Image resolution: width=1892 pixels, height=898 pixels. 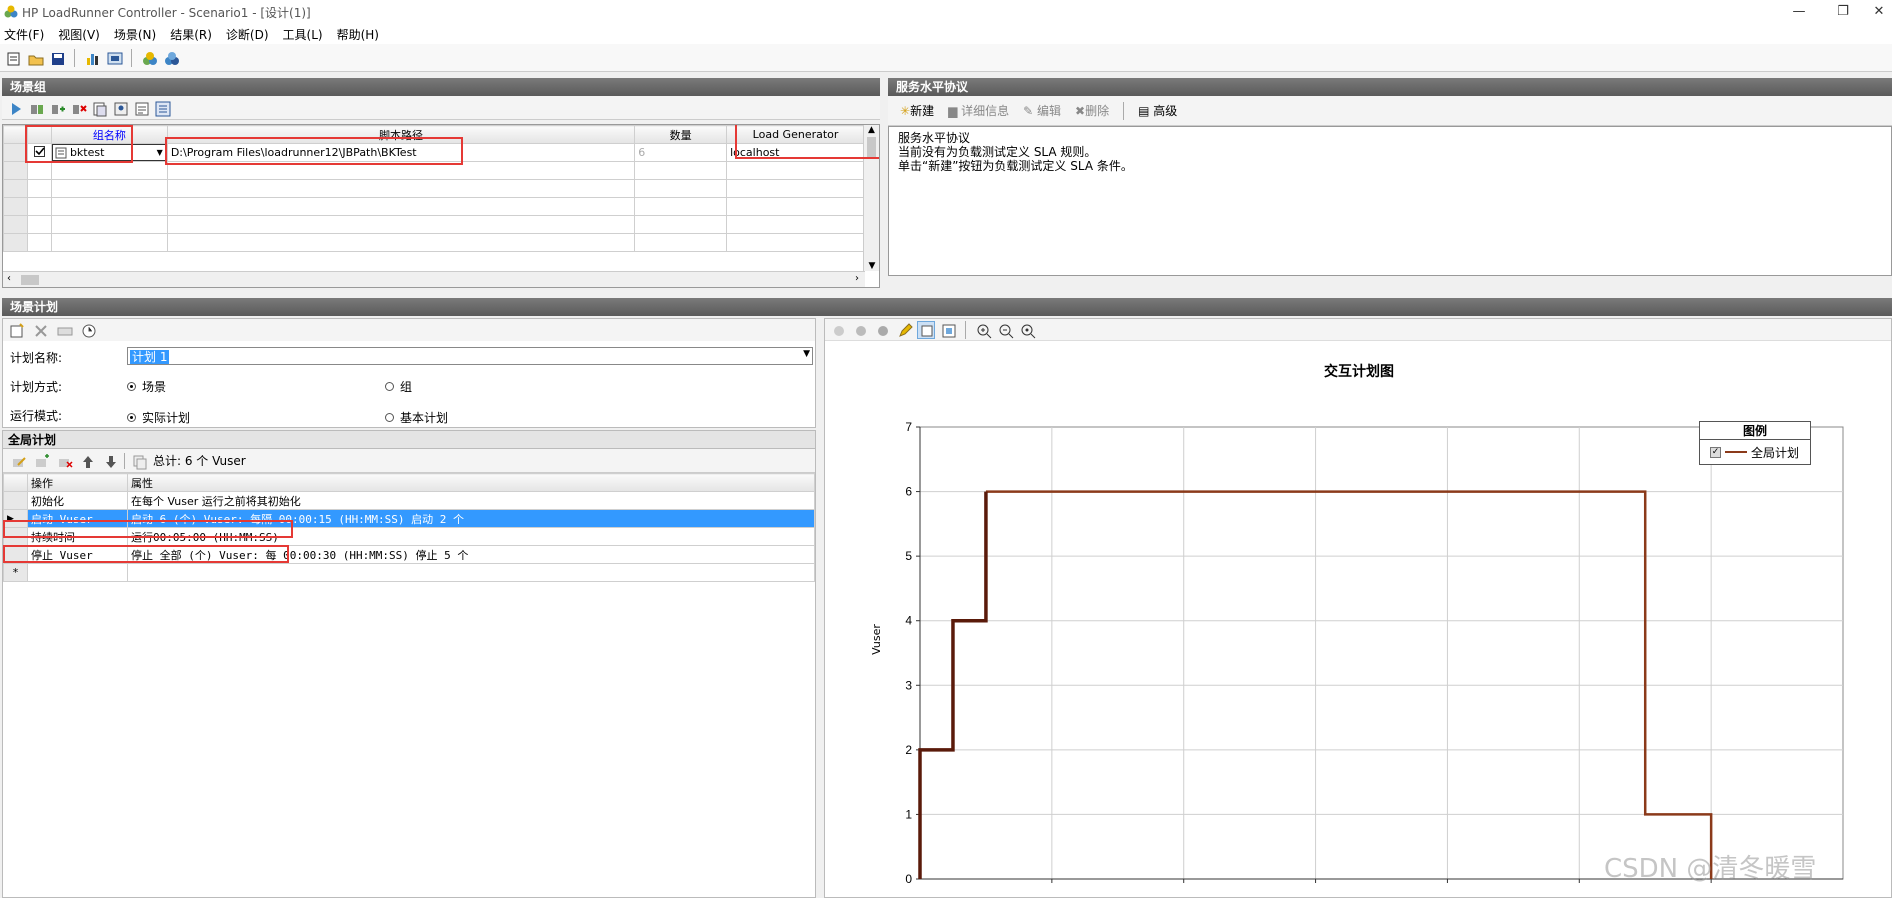 What do you see at coordinates (79, 34) in the screenshot?
I see `menu-view: 视图(V)` at bounding box center [79, 34].